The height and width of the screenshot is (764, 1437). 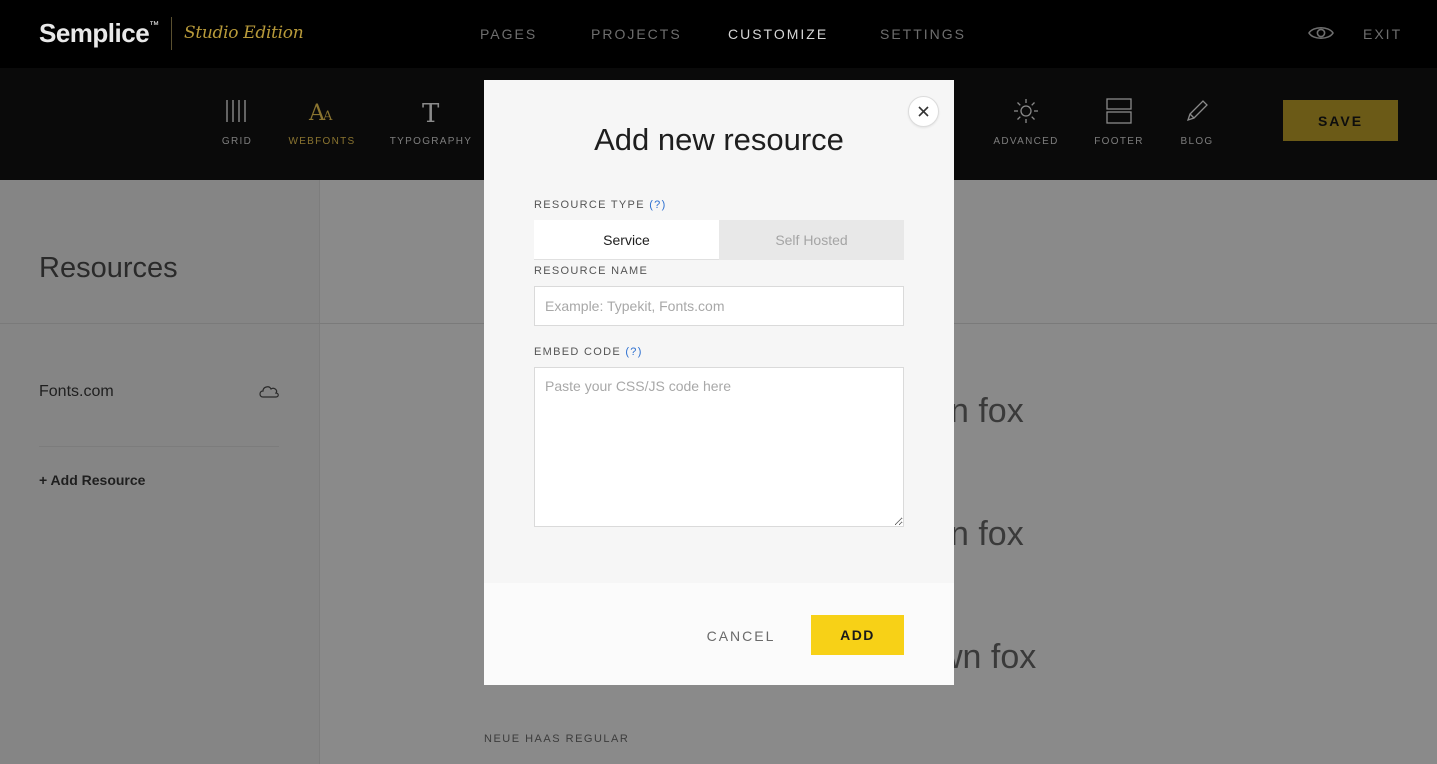 What do you see at coordinates (322, 141) in the screenshot?
I see `tool-label: WEBFONTS` at bounding box center [322, 141].